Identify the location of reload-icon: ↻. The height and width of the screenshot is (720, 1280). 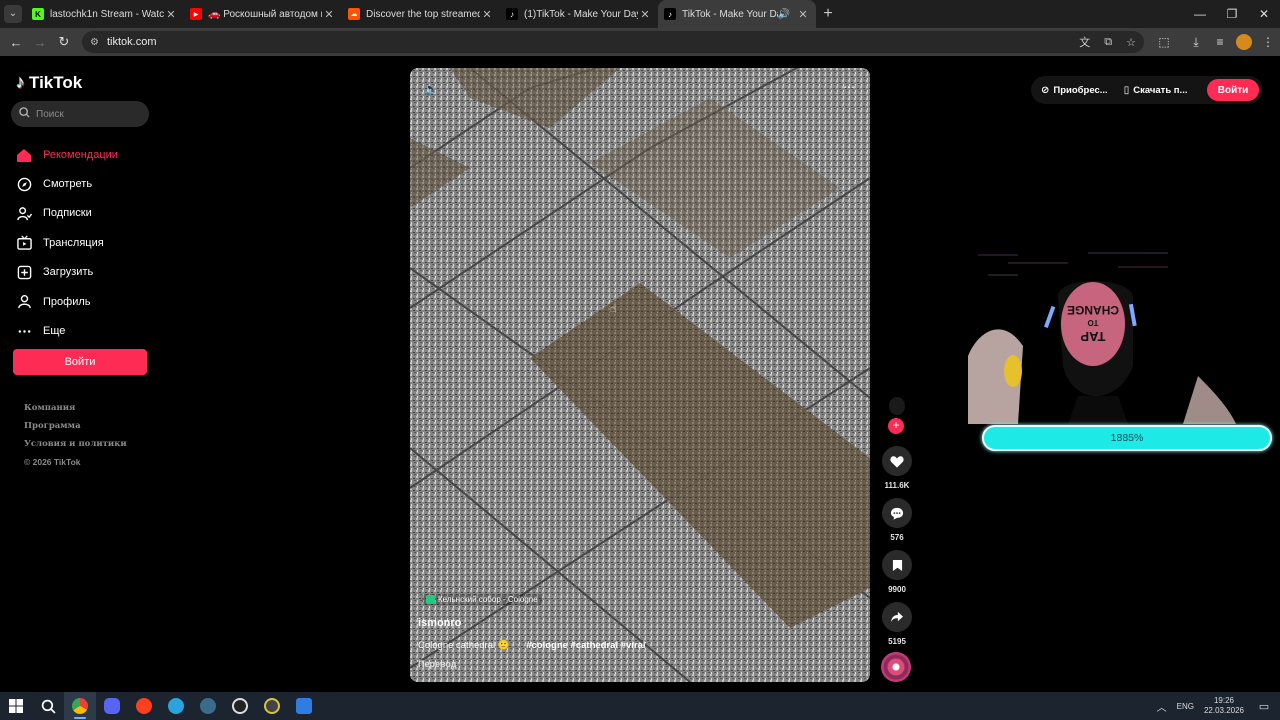
(64, 42).